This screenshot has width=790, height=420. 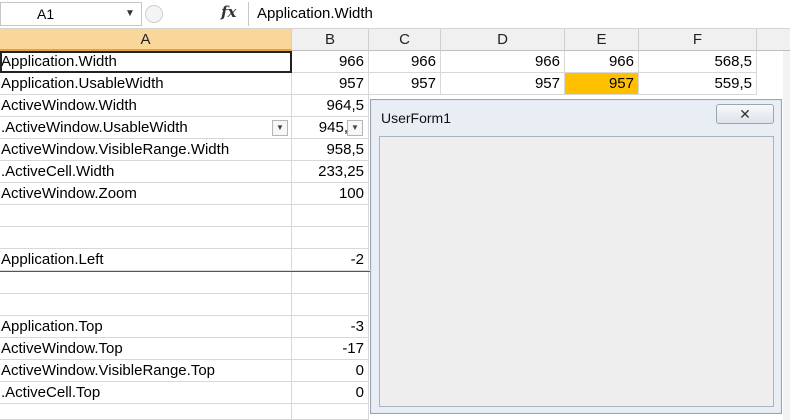 I want to click on cell-a14: ActiveWindow.Top, so click(x=146, y=349).